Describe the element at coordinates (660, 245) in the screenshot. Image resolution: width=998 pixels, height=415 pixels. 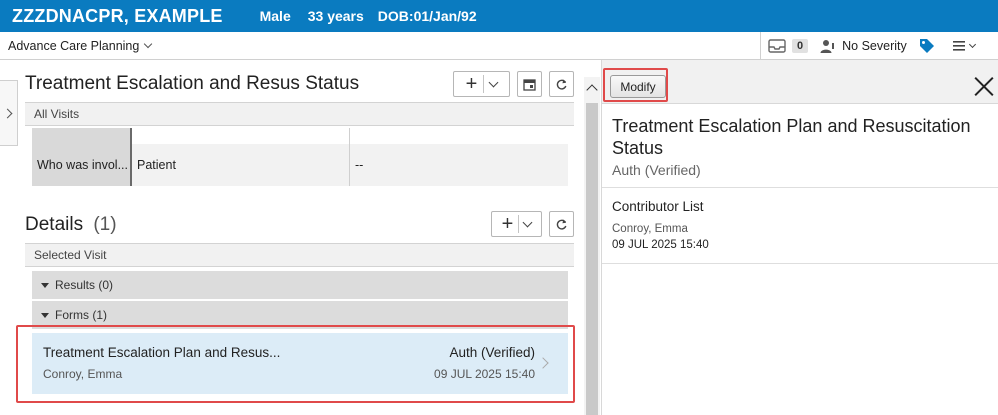
I see `contributor-datetime: 09 JUL 2025 15:40` at that location.